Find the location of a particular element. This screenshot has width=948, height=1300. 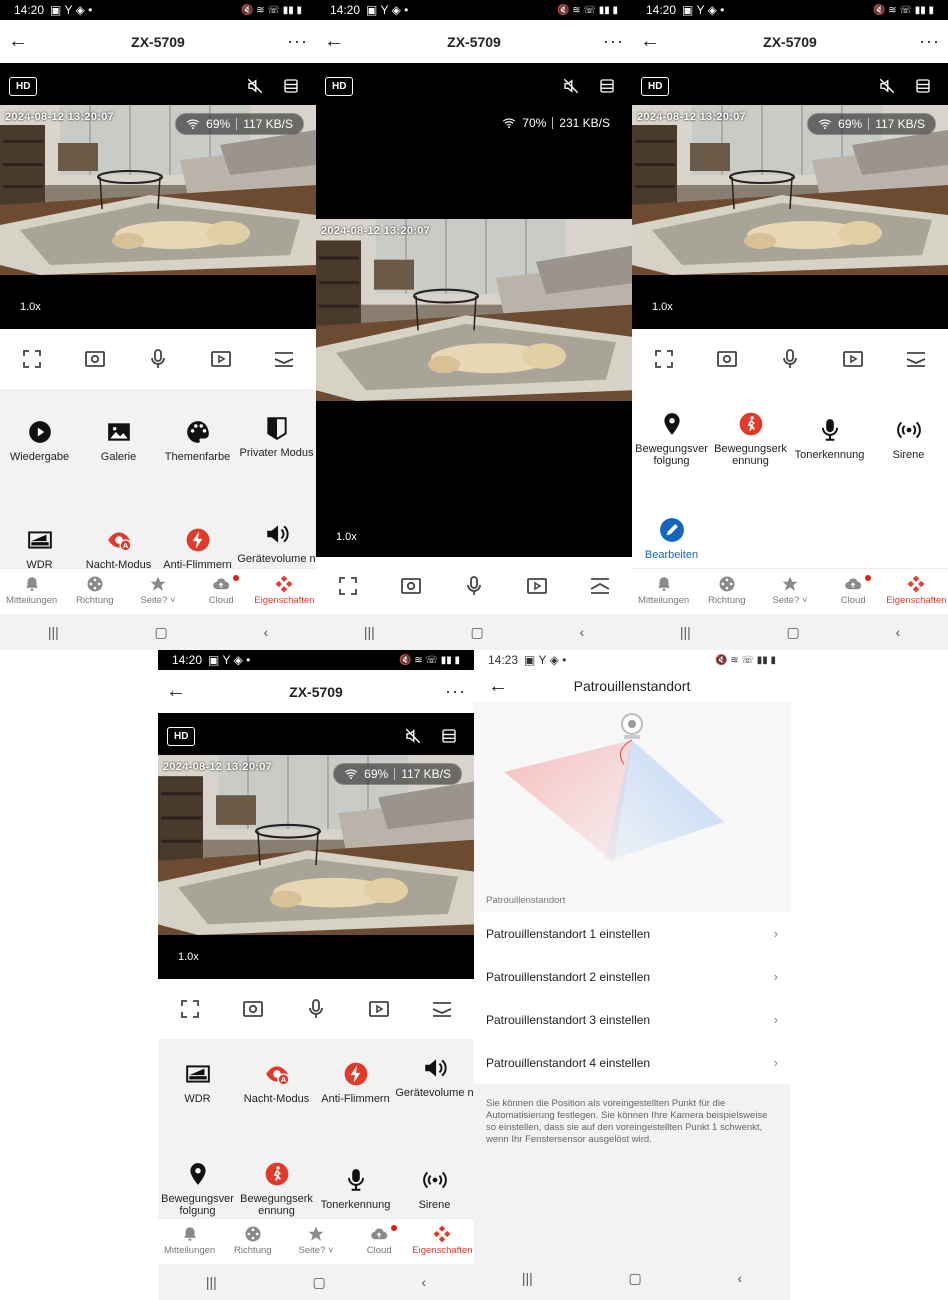

expand-drawer-icon is located at coordinates (600, 586).